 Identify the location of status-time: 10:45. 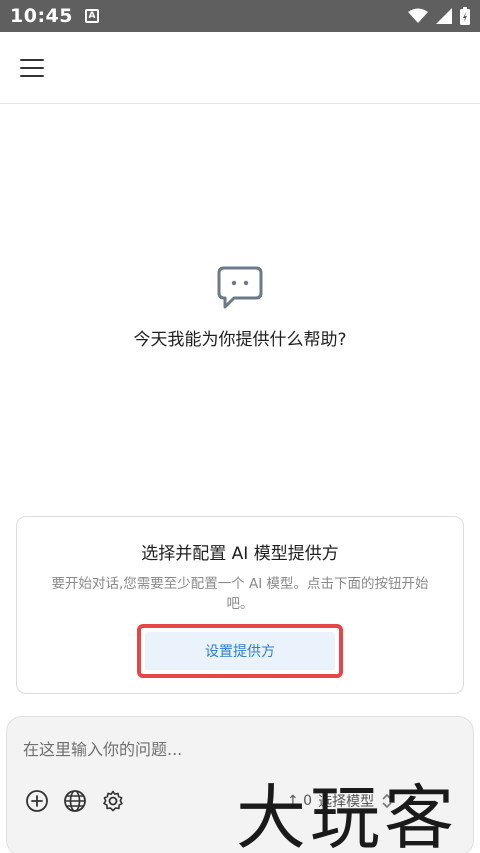
(41, 16).